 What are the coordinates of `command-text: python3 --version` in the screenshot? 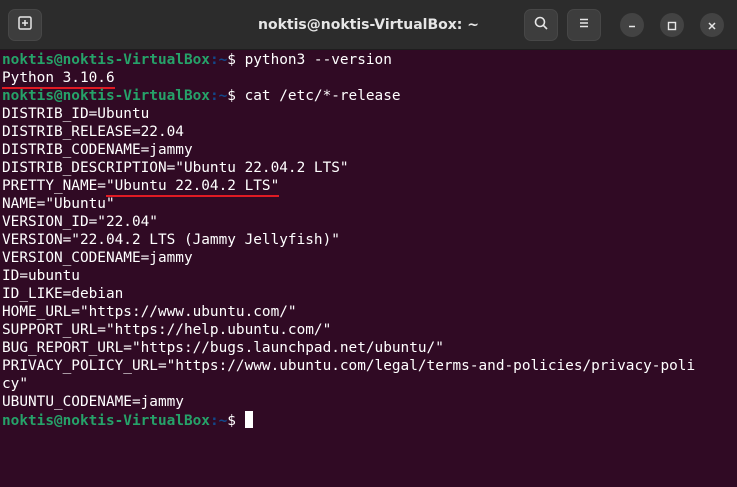 It's located at (318, 60).